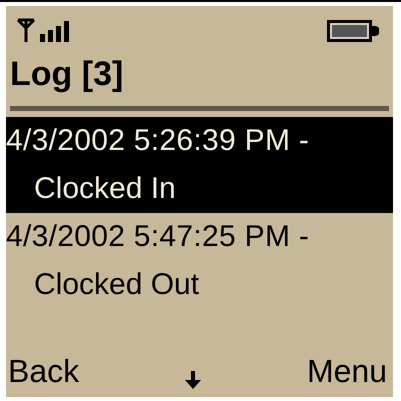  Describe the element at coordinates (116, 285) in the screenshot. I see `entry-event: Clocked Out` at that location.